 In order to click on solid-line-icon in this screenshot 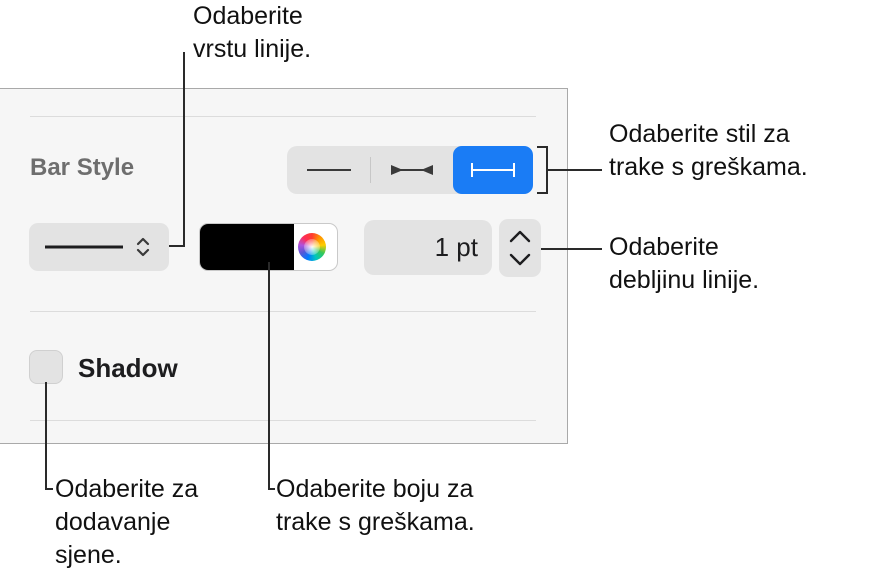, I will do `click(84, 247)`.